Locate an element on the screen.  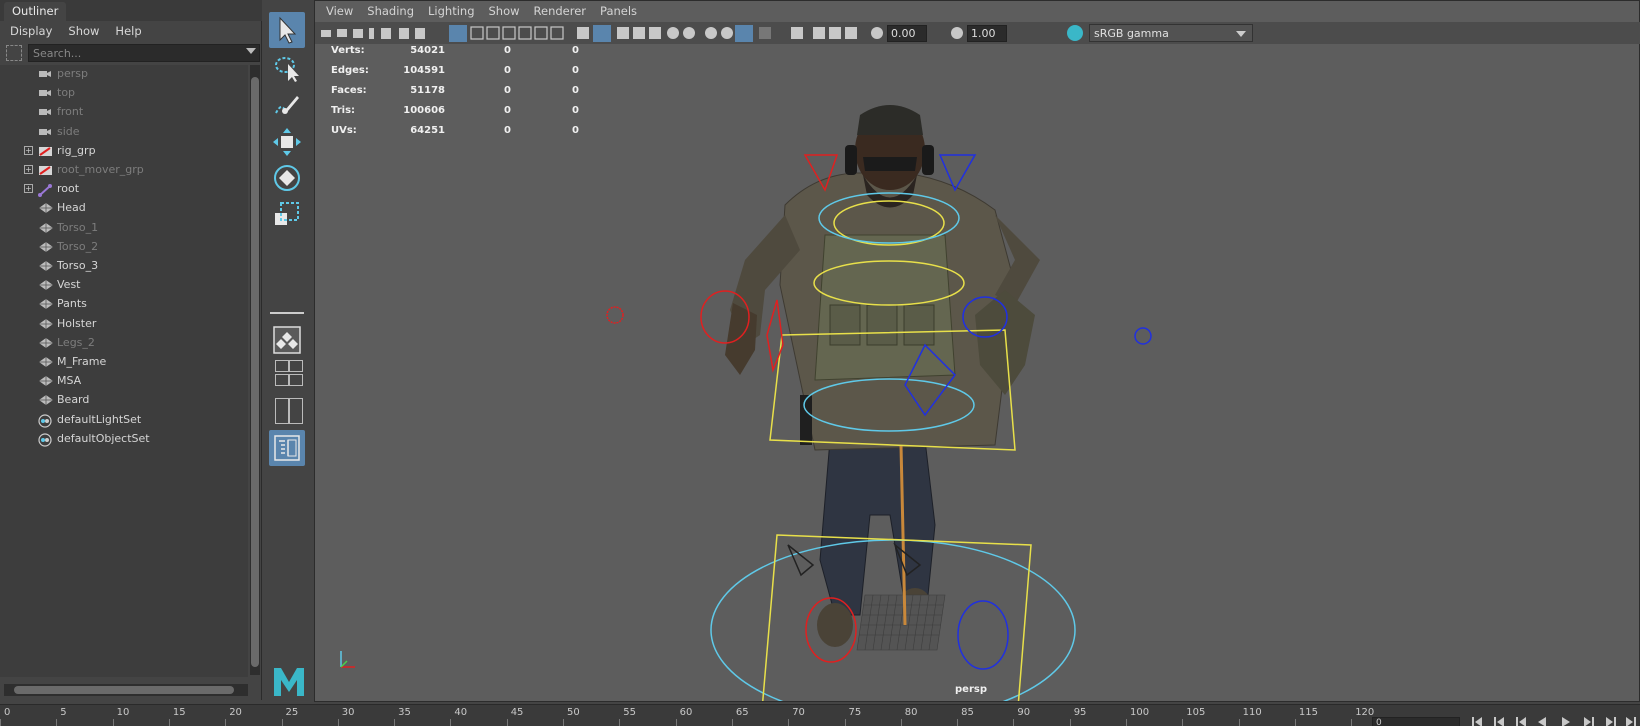
outliner-item: M_Frame is located at coordinates (124, 362).